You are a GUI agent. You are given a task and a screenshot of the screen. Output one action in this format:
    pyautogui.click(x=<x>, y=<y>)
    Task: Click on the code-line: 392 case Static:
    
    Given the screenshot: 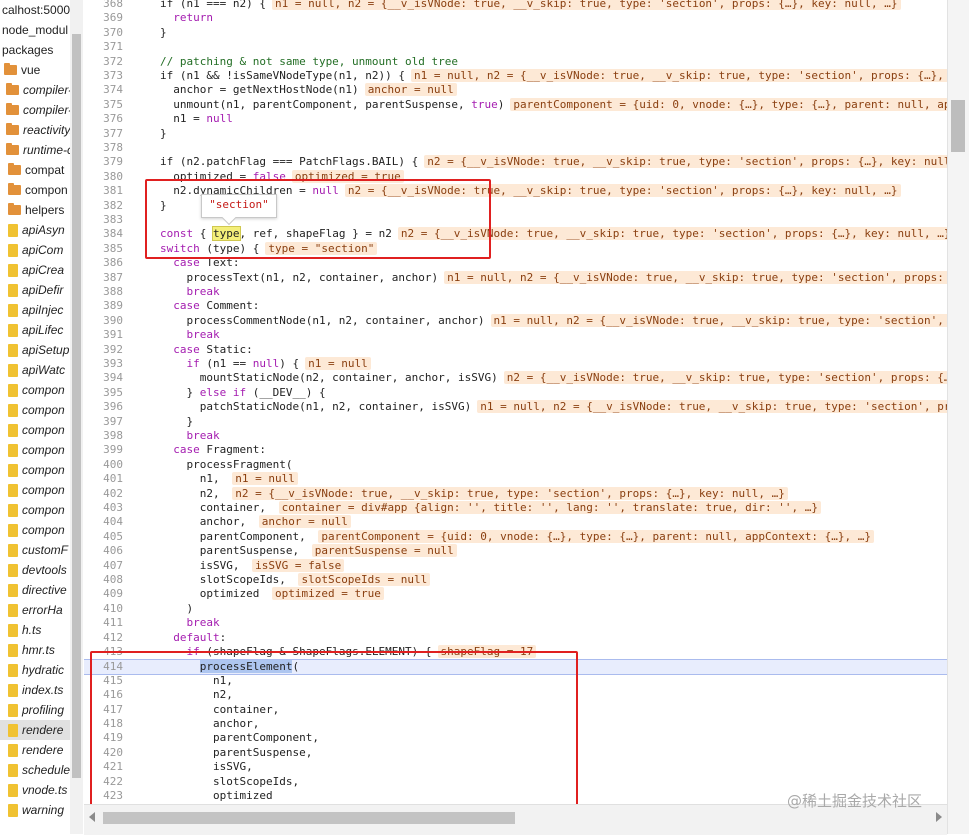 What is the action you would take?
    pyautogui.click(x=515, y=350)
    